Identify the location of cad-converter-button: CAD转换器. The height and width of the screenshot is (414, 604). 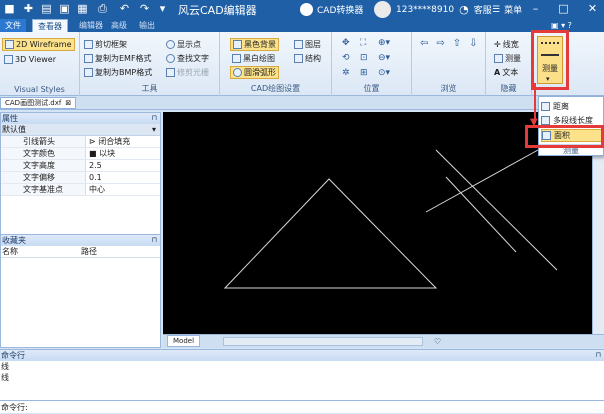
(331, 9).